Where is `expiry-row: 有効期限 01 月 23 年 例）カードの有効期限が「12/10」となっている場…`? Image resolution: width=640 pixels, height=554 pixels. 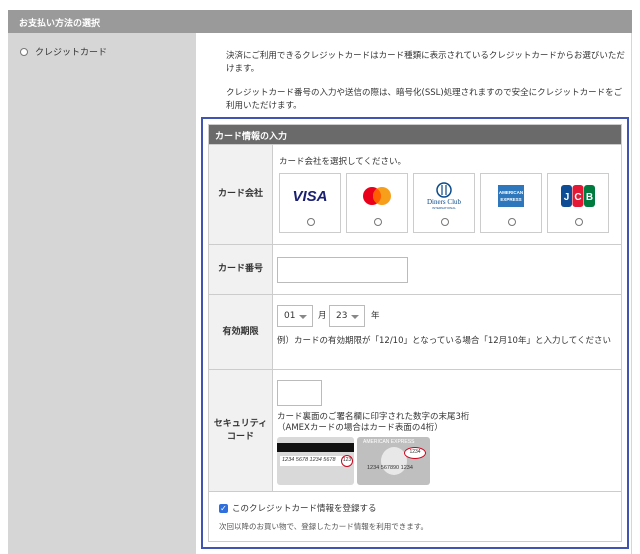
expiry-row: 有効期限 01 月 23 年 例）カードの有効期限が「12/10」となっている場… is located at coordinates (415, 331).